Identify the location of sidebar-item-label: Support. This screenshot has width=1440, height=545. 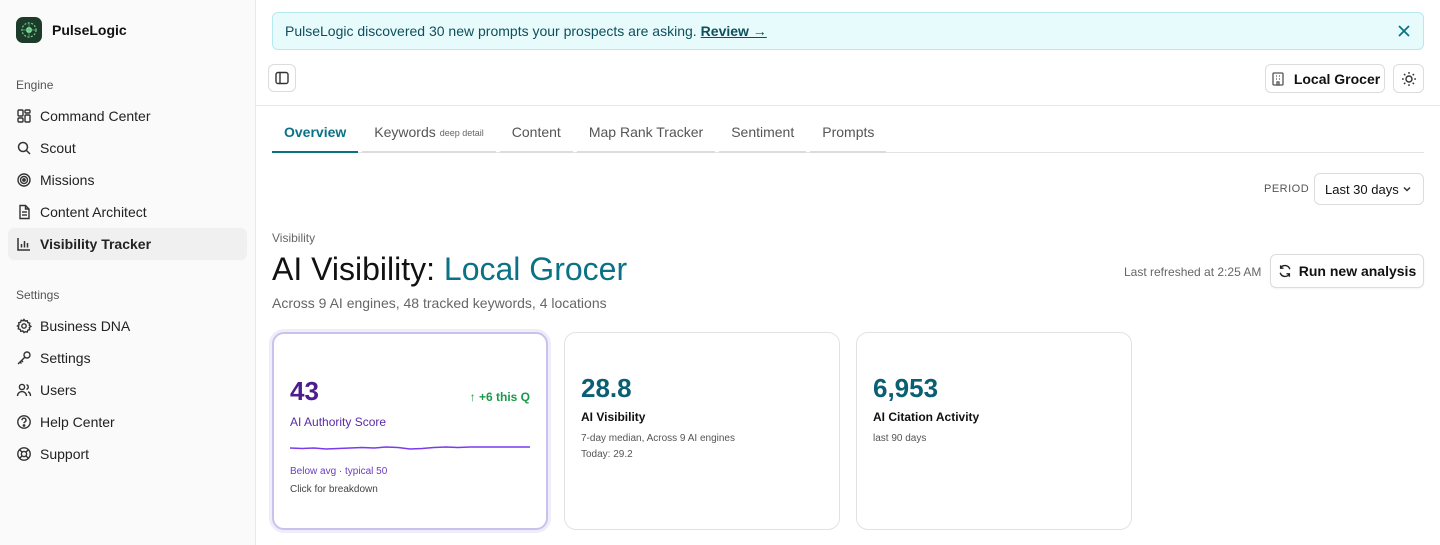
(65, 454).